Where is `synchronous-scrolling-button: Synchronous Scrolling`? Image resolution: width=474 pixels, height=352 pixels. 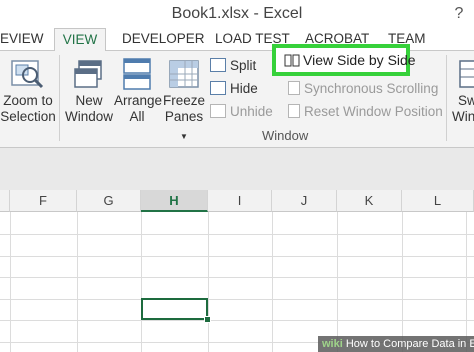 synchronous-scrolling-button: Synchronous Scrolling is located at coordinates (363, 89).